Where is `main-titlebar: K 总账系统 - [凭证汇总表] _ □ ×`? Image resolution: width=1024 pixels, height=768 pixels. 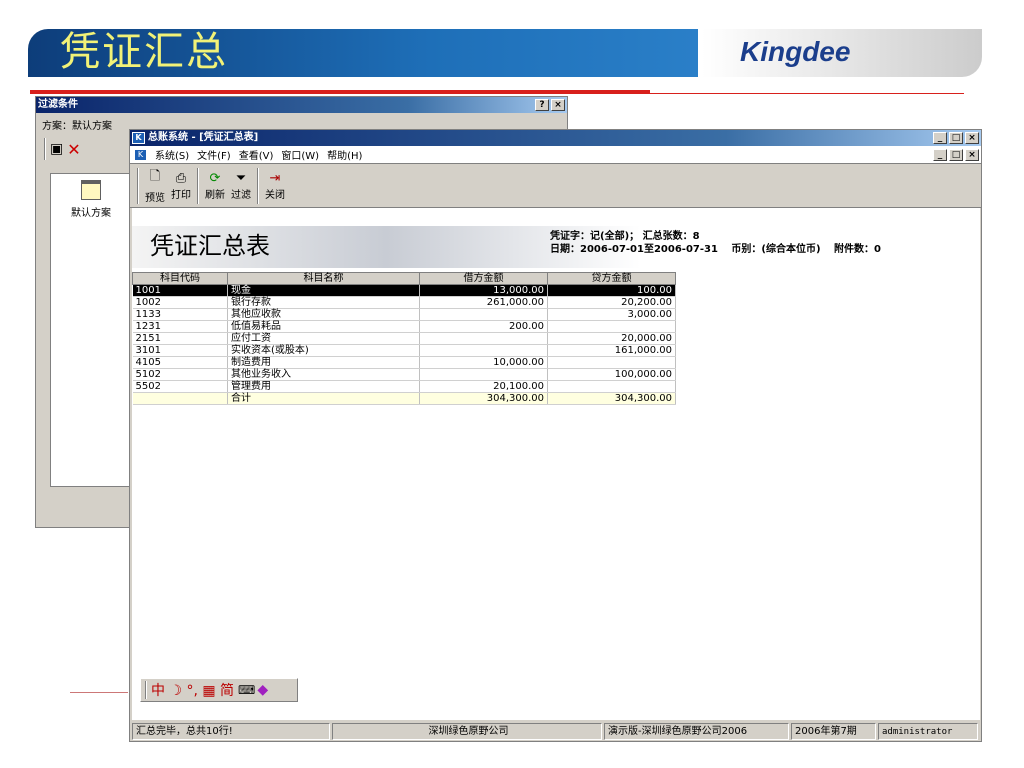 main-titlebar: K 总账系统 - [凭证汇总表] _ □ × is located at coordinates (555, 138).